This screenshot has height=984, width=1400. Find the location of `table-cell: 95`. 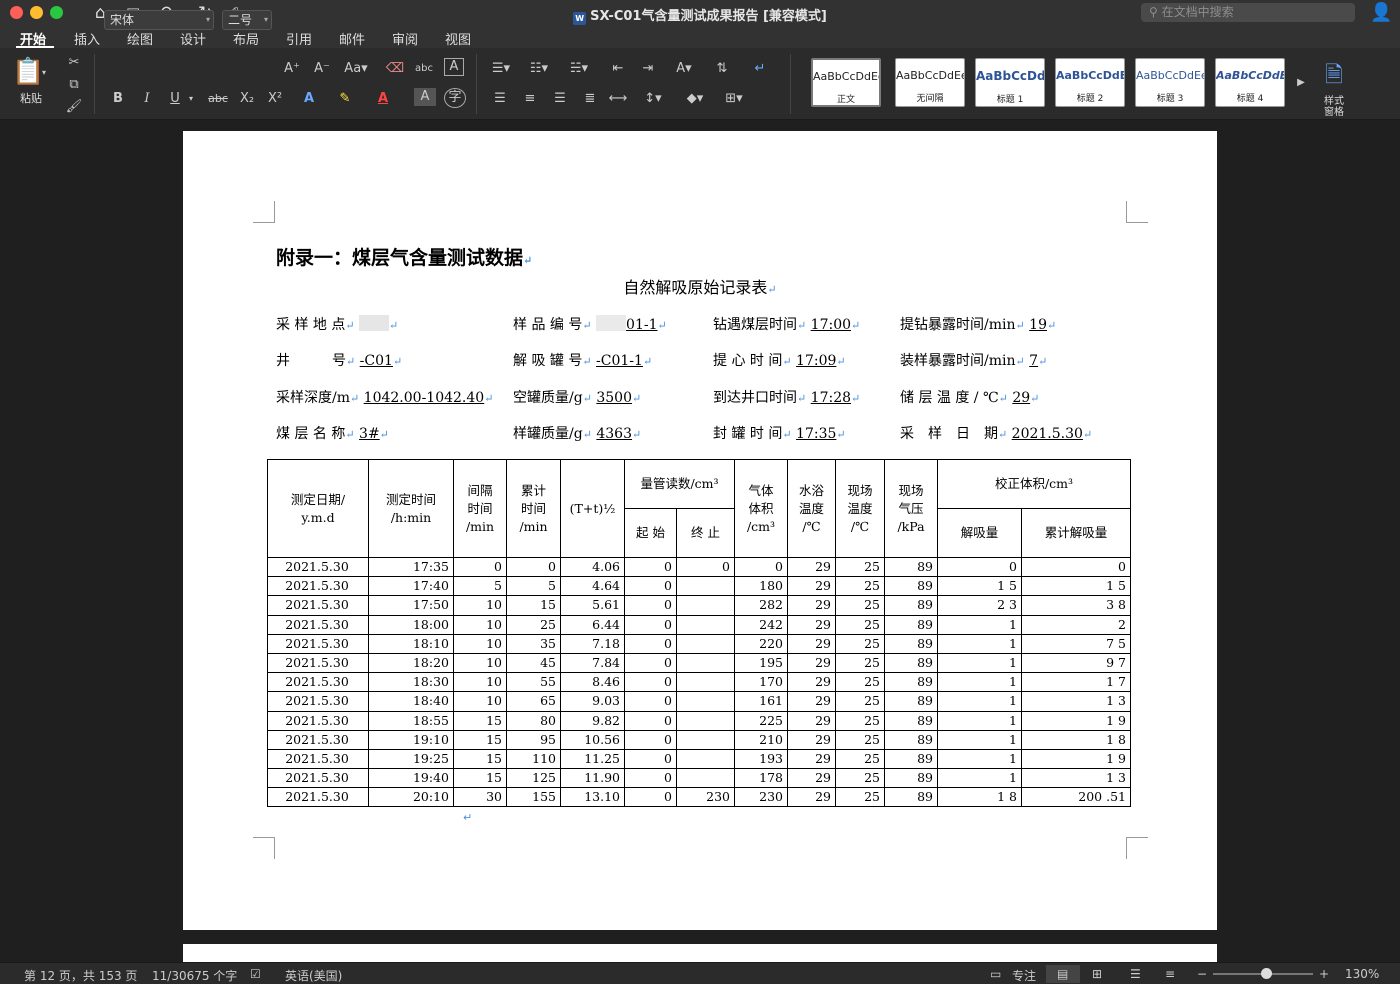

table-cell: 95 is located at coordinates (533, 739).